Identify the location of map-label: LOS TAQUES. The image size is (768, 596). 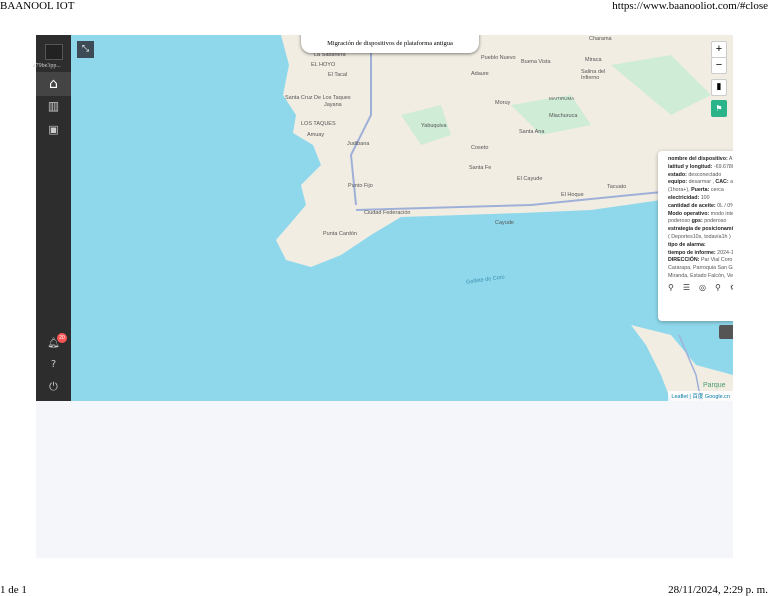
(318, 124).